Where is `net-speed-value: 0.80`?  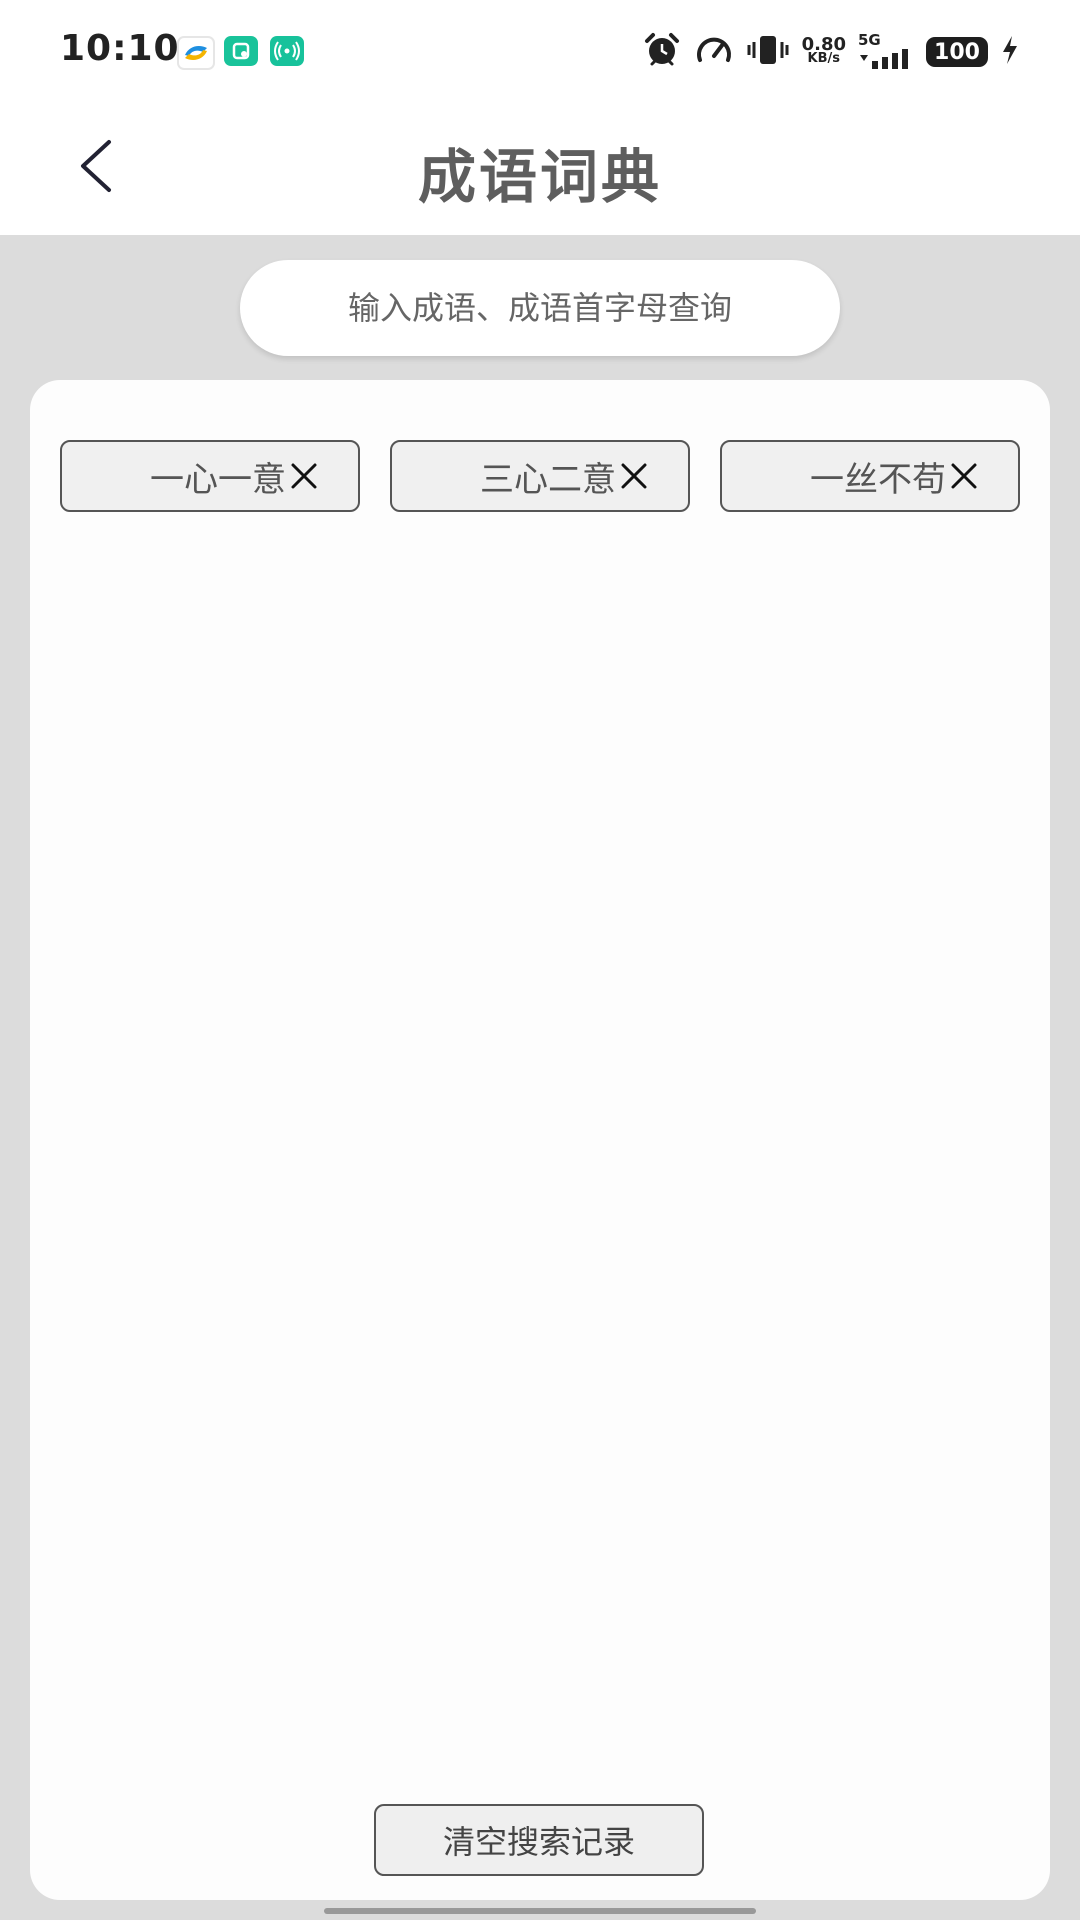
net-speed-value: 0.80 is located at coordinates (823, 44).